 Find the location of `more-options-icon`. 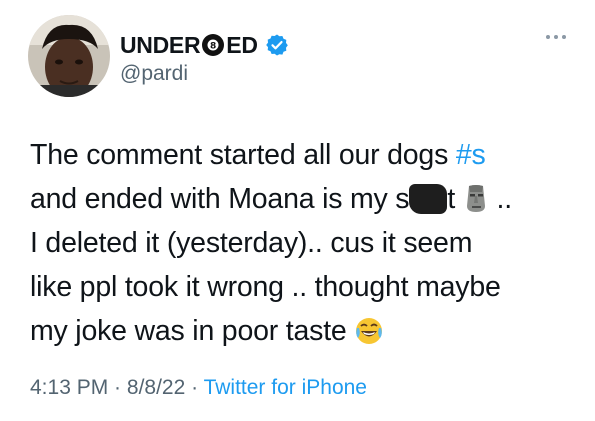

more-options-icon is located at coordinates (559, 37).